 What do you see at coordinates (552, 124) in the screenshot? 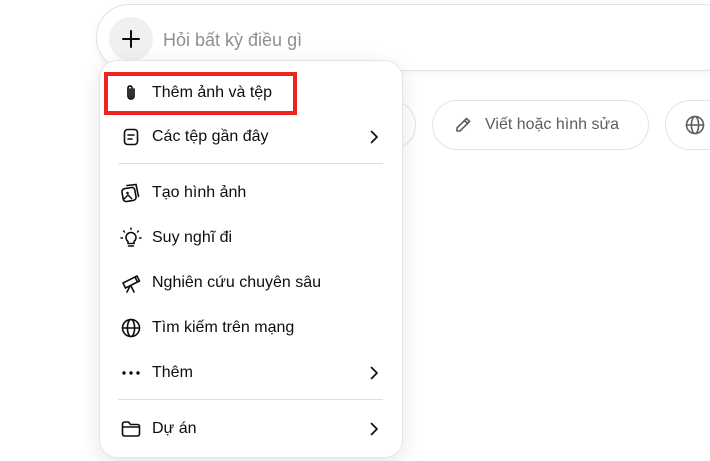
I see `chip-label: Viết hoặc hình sửa` at bounding box center [552, 124].